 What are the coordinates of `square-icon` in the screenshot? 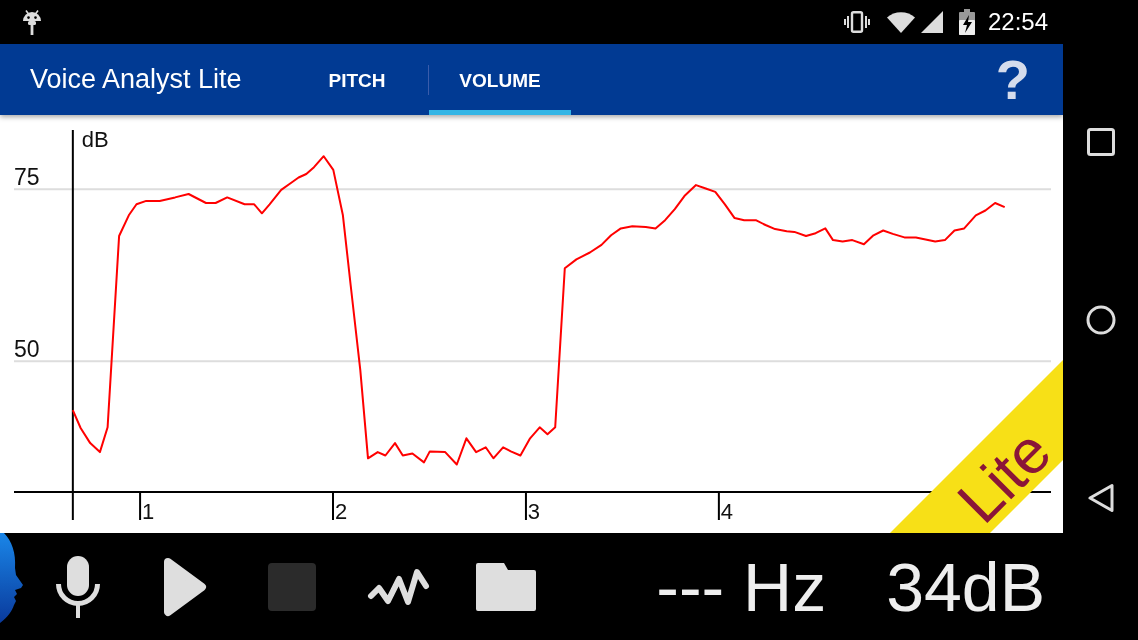 It's located at (1100, 142).